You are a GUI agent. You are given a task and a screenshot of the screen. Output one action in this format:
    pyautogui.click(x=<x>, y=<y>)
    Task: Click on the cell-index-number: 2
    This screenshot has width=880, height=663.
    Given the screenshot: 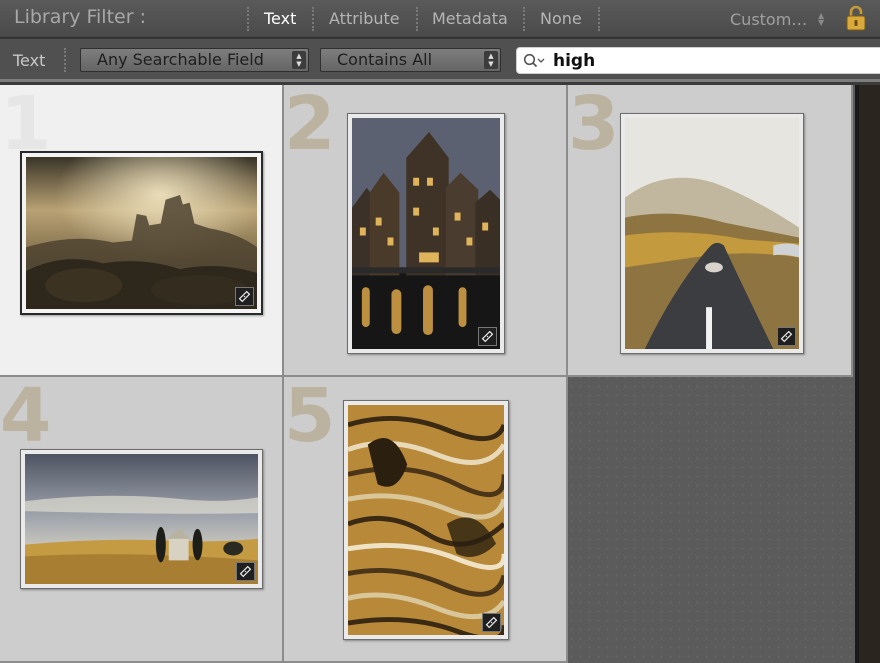 What is the action you would take?
    pyautogui.click(x=310, y=124)
    